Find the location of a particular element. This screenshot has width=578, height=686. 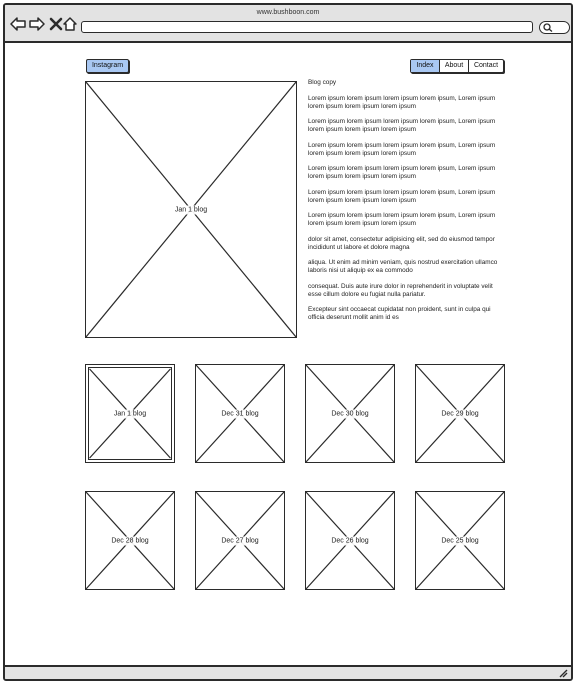

thumbnail-label: Dec 28 blog is located at coordinates (130, 540).